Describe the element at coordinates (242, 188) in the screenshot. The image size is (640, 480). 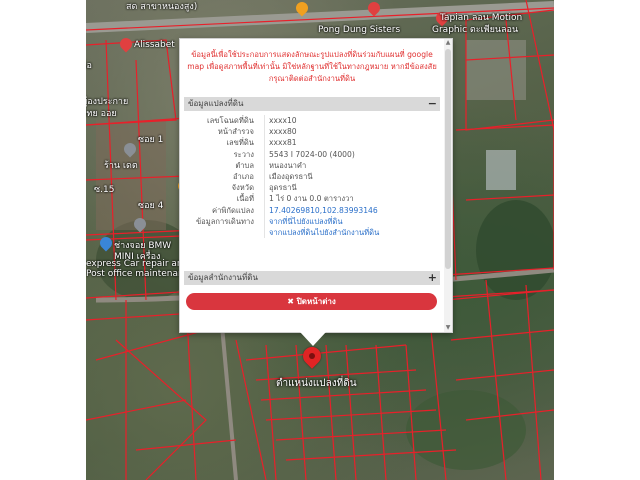
I see `row-label: จังหวัด` at that location.